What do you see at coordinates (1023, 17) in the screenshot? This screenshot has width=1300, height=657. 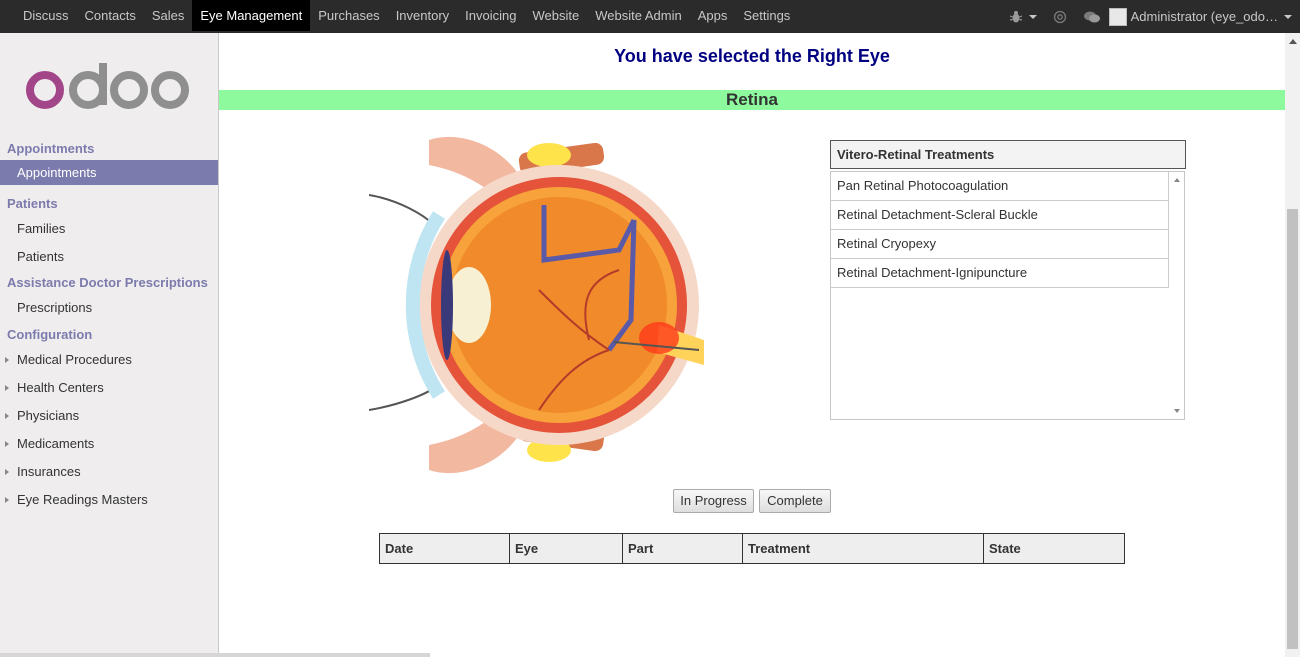 I see `bug-icon` at bounding box center [1023, 17].